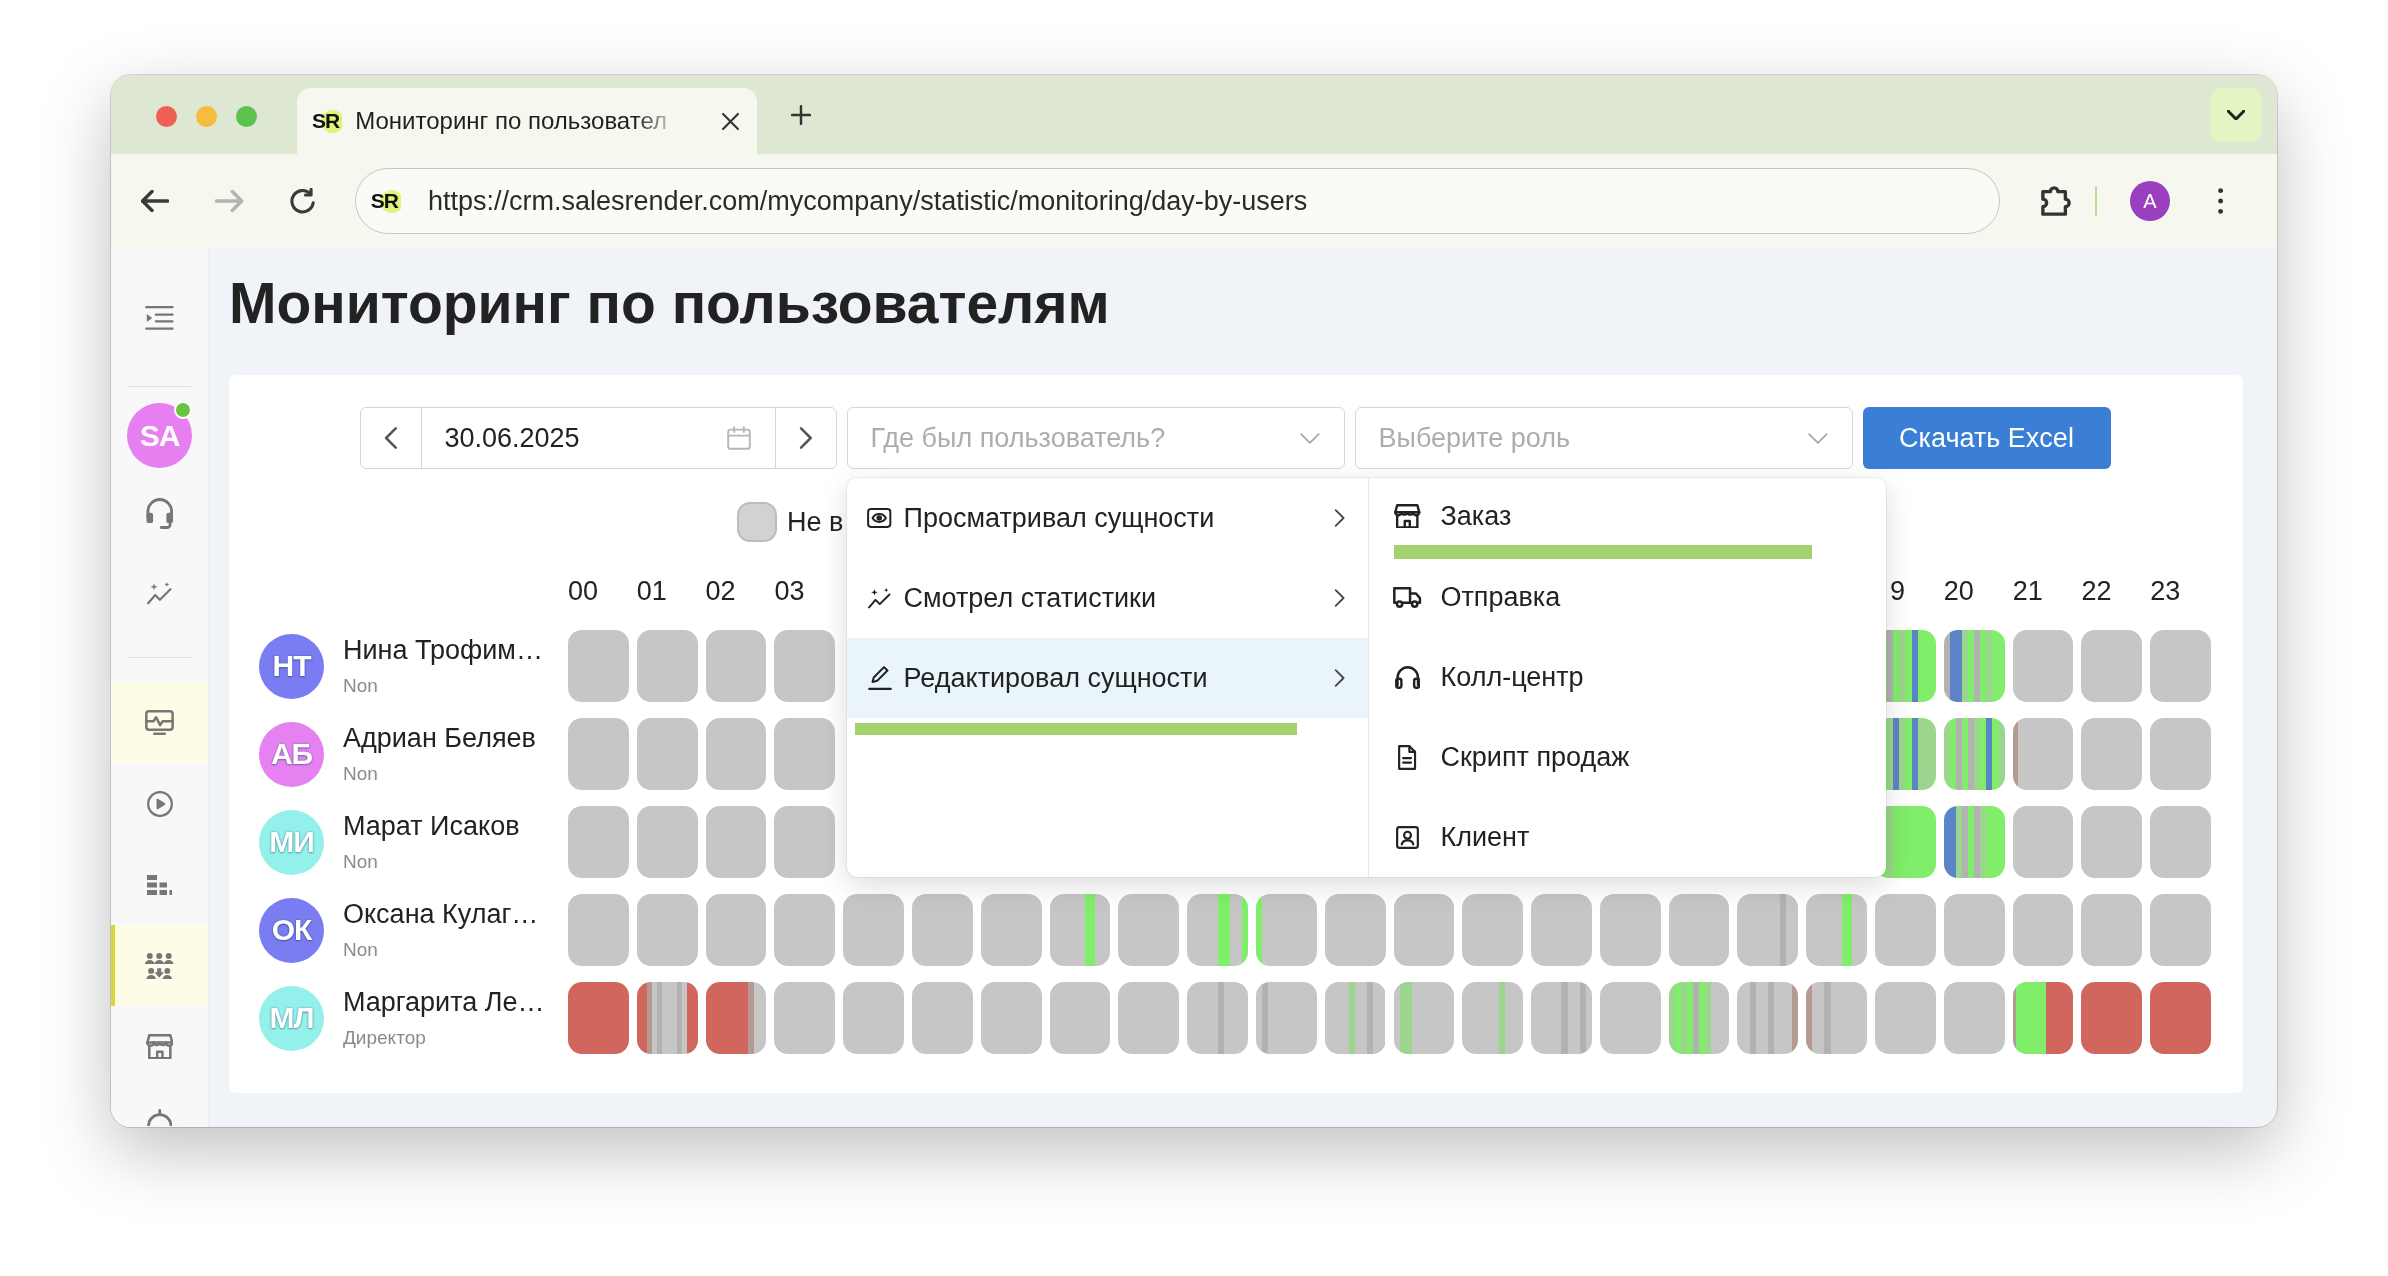 The width and height of the screenshot is (2388, 1276). Describe the element at coordinates (2055, 201) in the screenshot. I see `puzzle-icon` at that location.